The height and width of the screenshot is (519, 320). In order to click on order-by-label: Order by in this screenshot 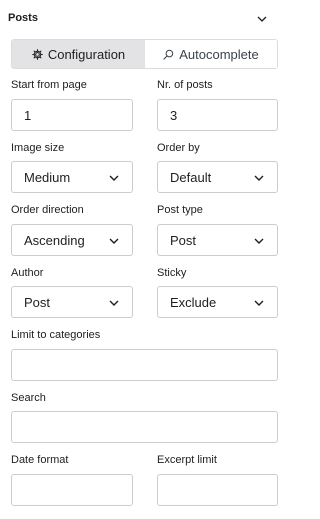, I will do `click(178, 148)`.